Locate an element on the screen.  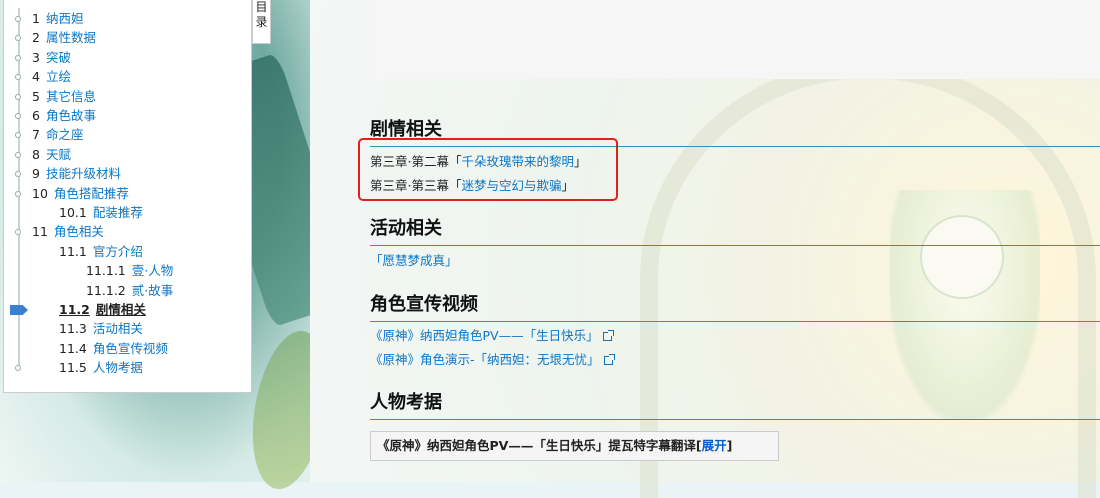
toc-item: 10 角色搭配推荐 is located at coordinates (80, 194).